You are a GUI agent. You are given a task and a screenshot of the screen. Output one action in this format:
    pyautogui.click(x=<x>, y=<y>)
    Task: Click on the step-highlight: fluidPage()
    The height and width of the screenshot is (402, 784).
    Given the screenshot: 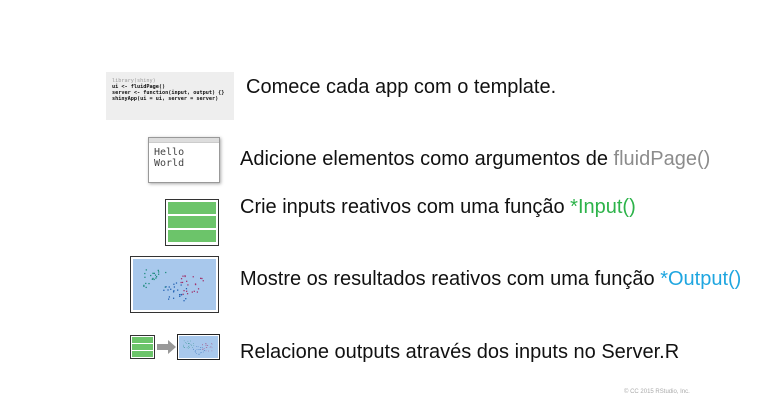 What is the action you would take?
    pyautogui.click(x=662, y=159)
    